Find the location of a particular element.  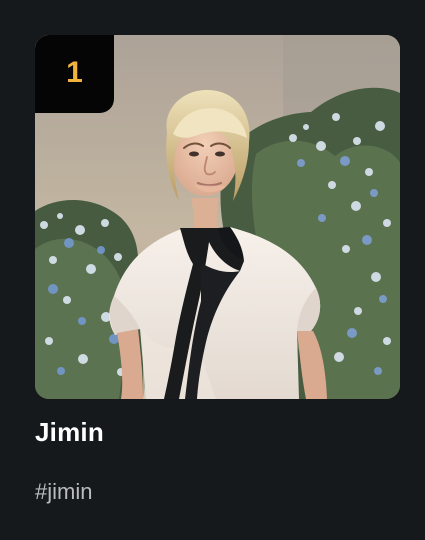

artist-hashtag: #jimin is located at coordinates (63, 492).